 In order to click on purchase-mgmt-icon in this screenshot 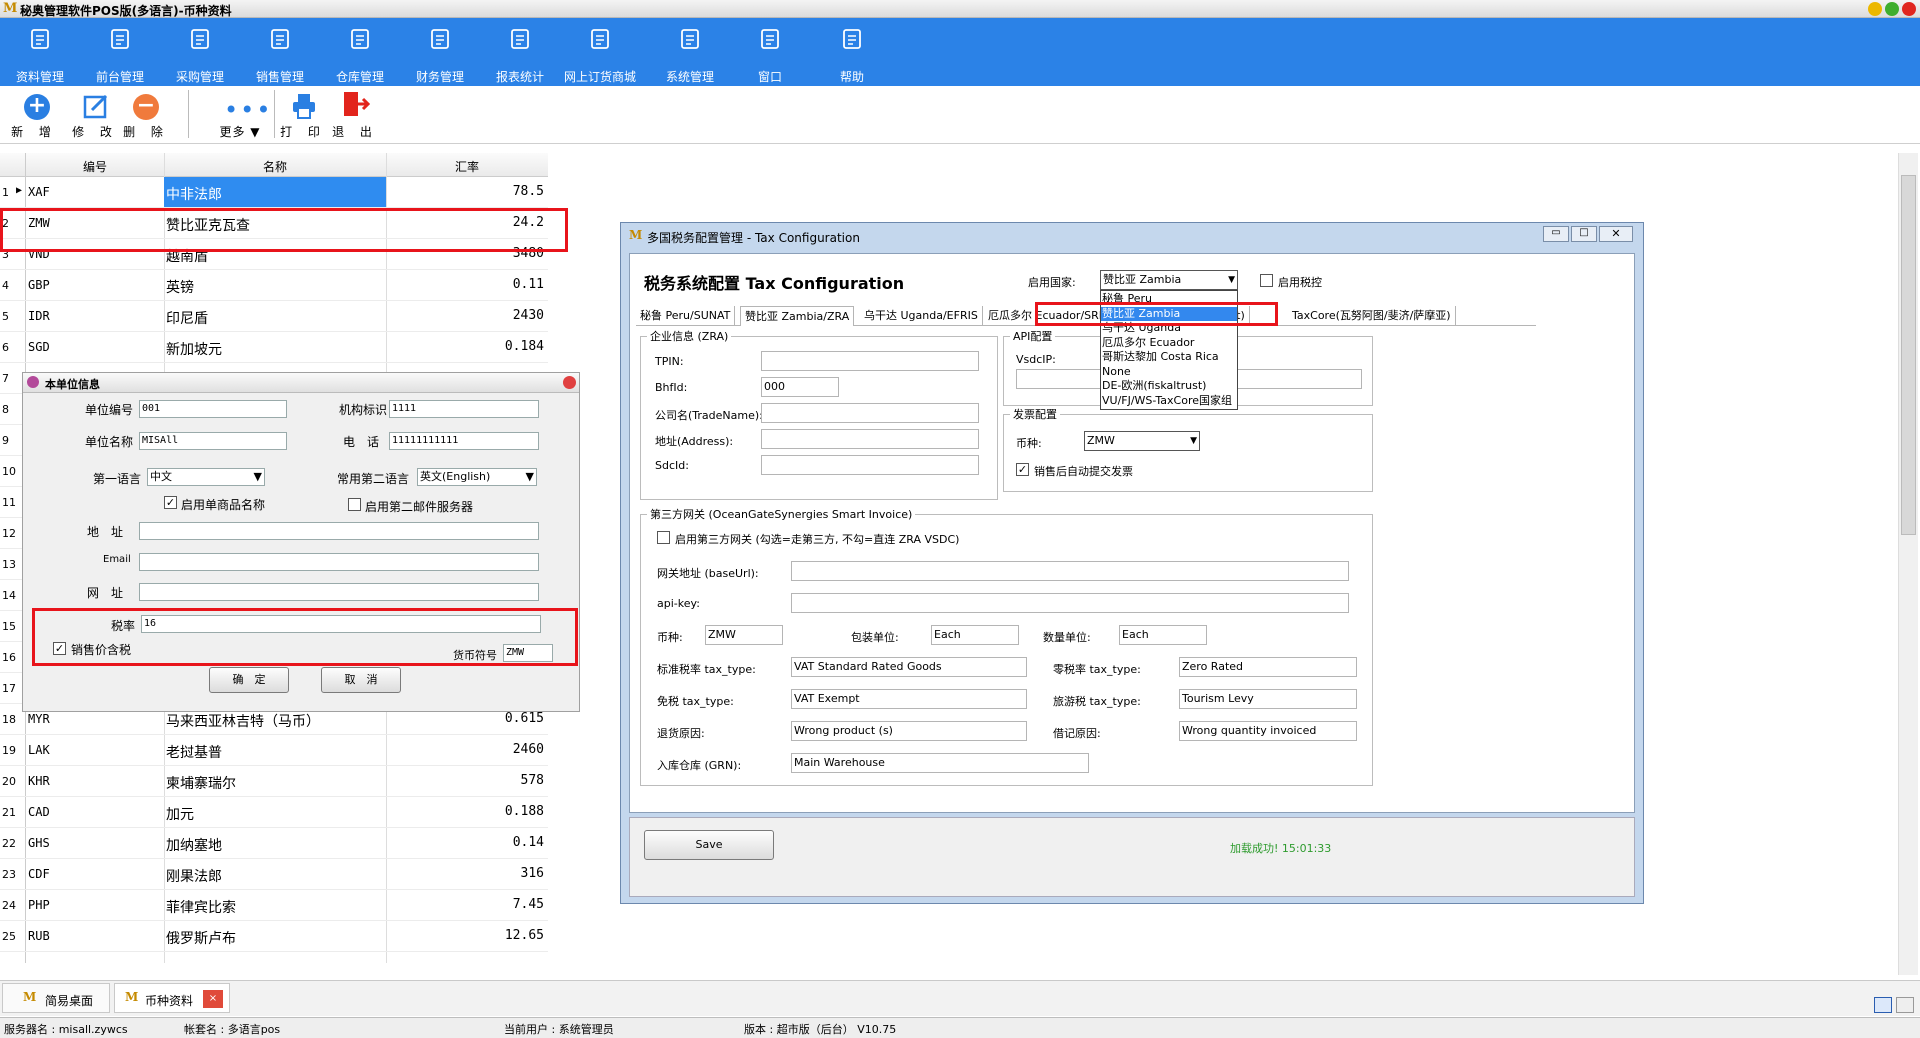, I will do `click(200, 39)`.